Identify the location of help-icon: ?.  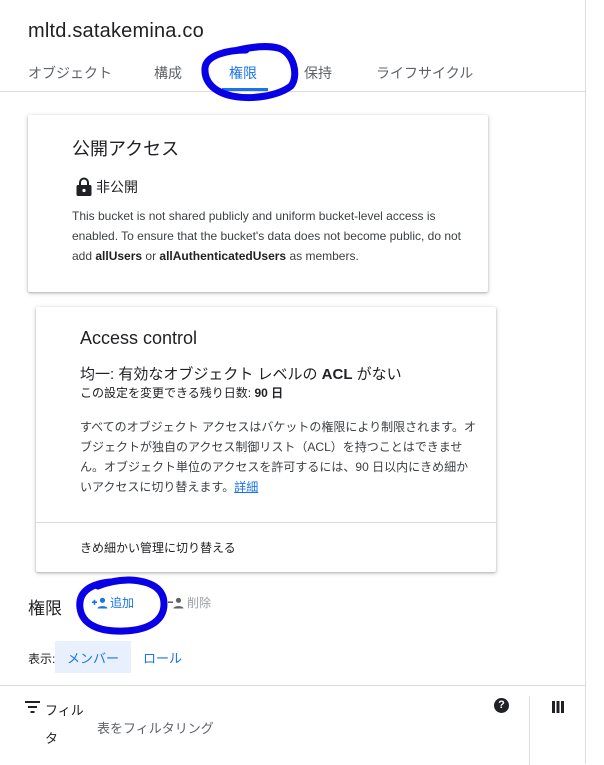
(501, 705).